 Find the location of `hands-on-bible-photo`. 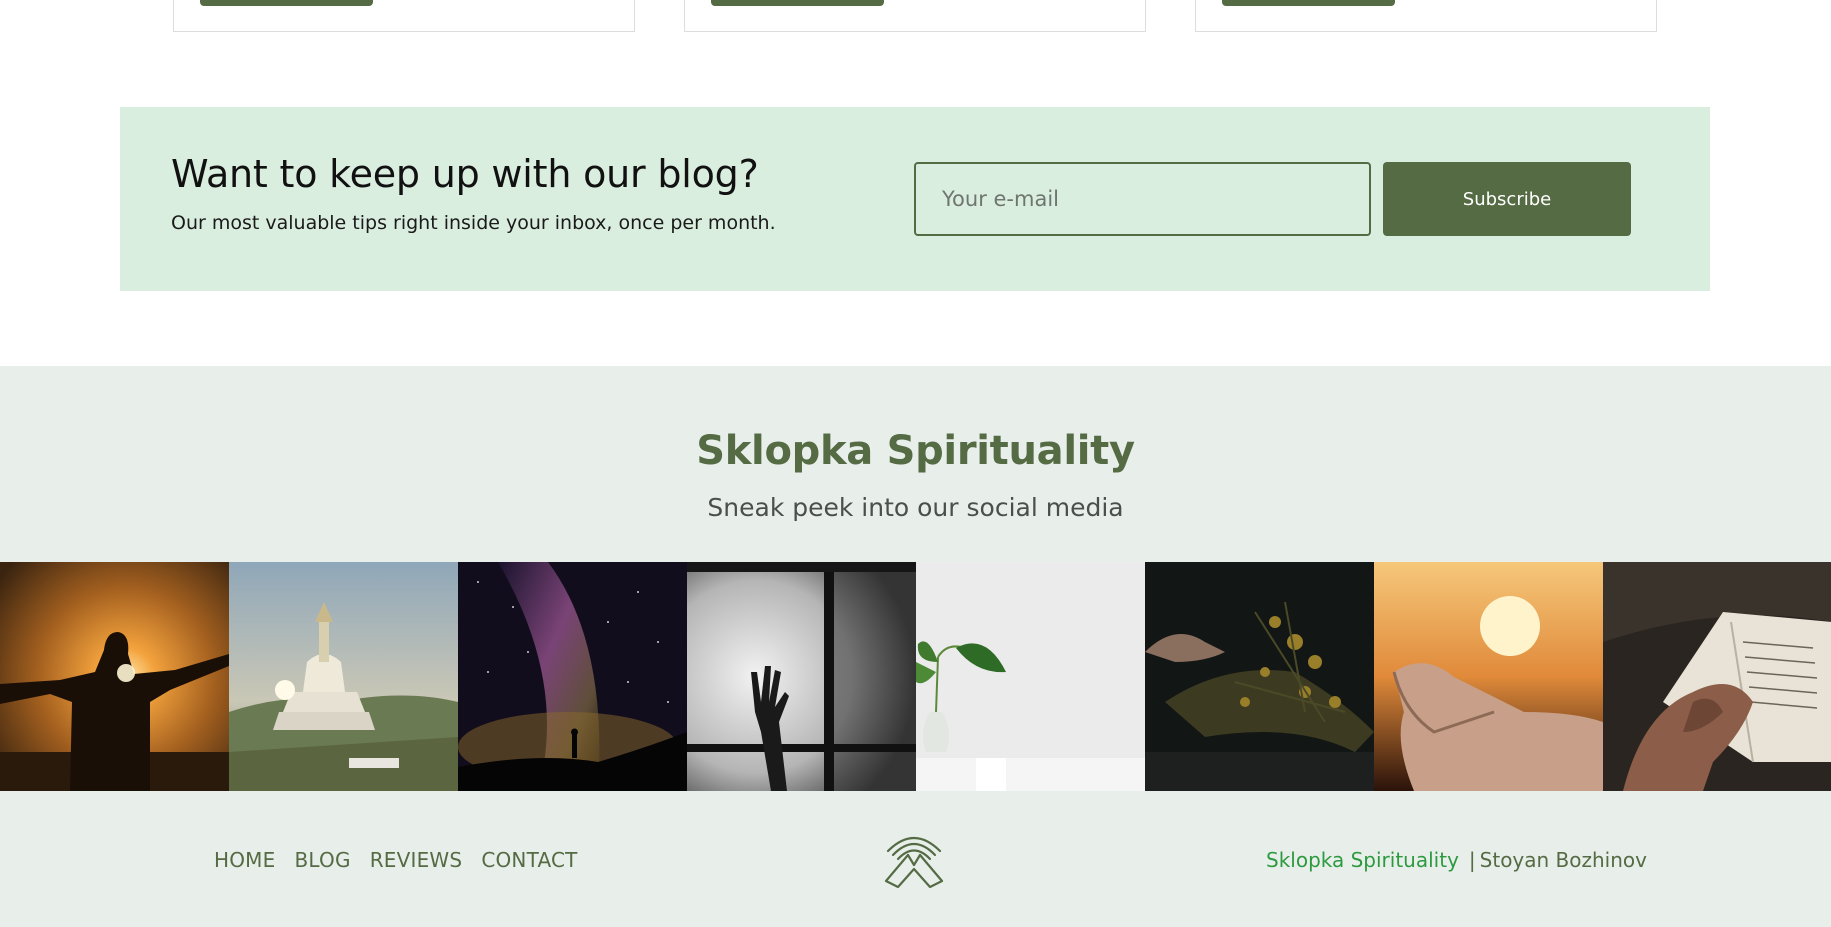

hands-on-bible-photo is located at coordinates (1717, 676).